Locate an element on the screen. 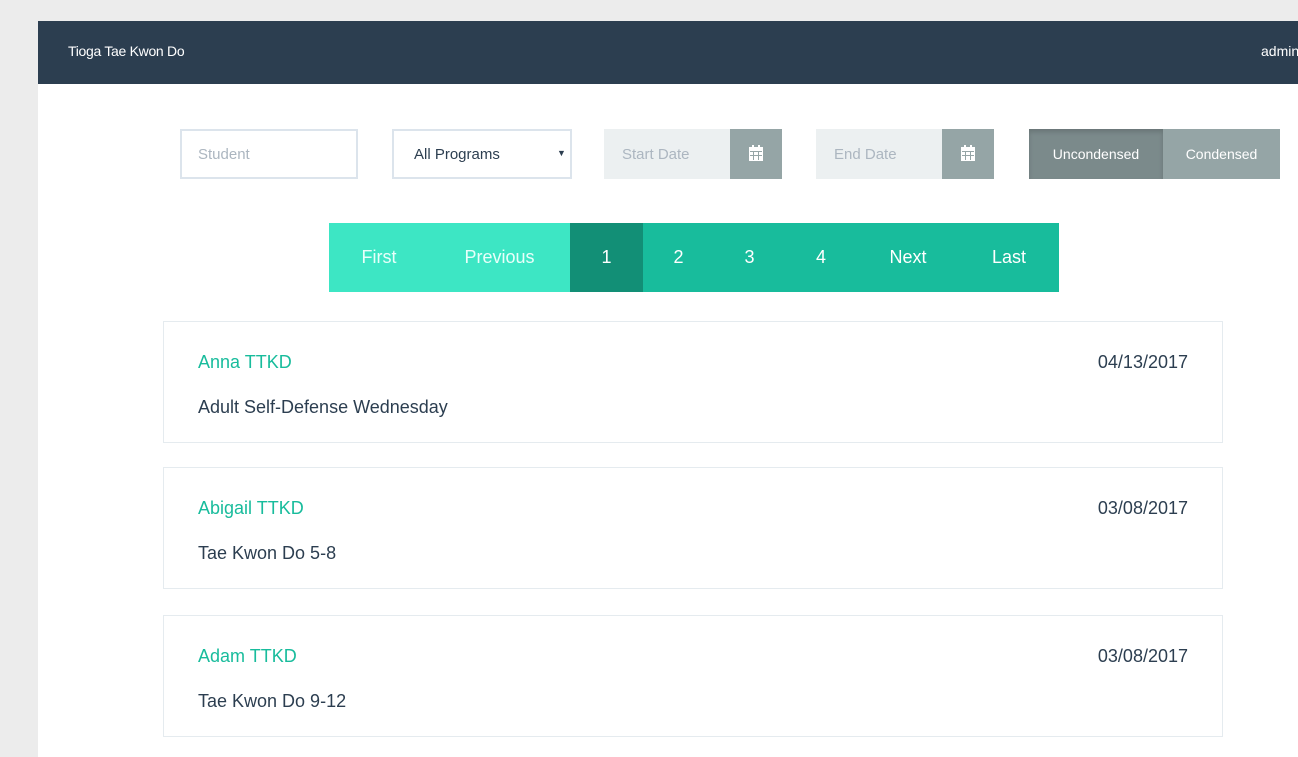 This screenshot has width=1298, height=757. end-date-input is located at coordinates (879, 154).